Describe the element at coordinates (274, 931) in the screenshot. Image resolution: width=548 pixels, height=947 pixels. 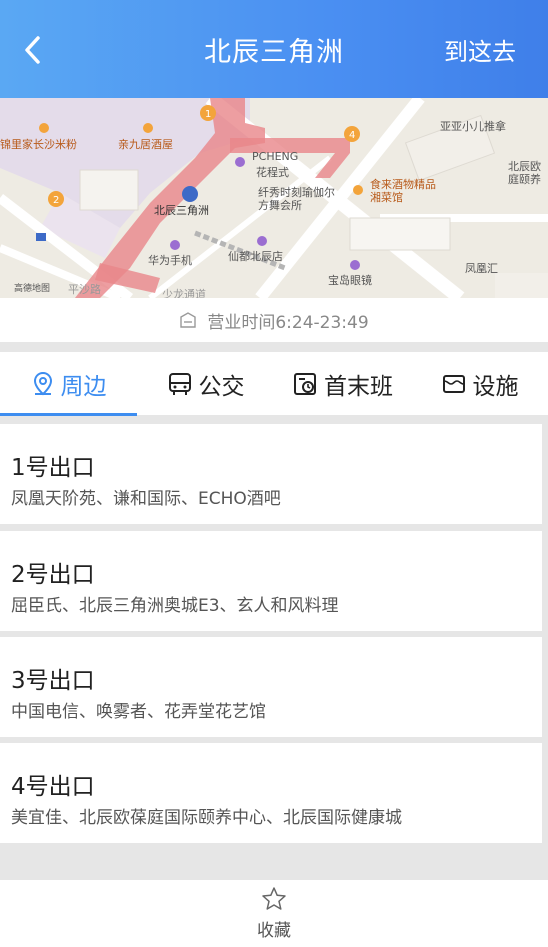
I see `favorite-label: 收藏` at that location.